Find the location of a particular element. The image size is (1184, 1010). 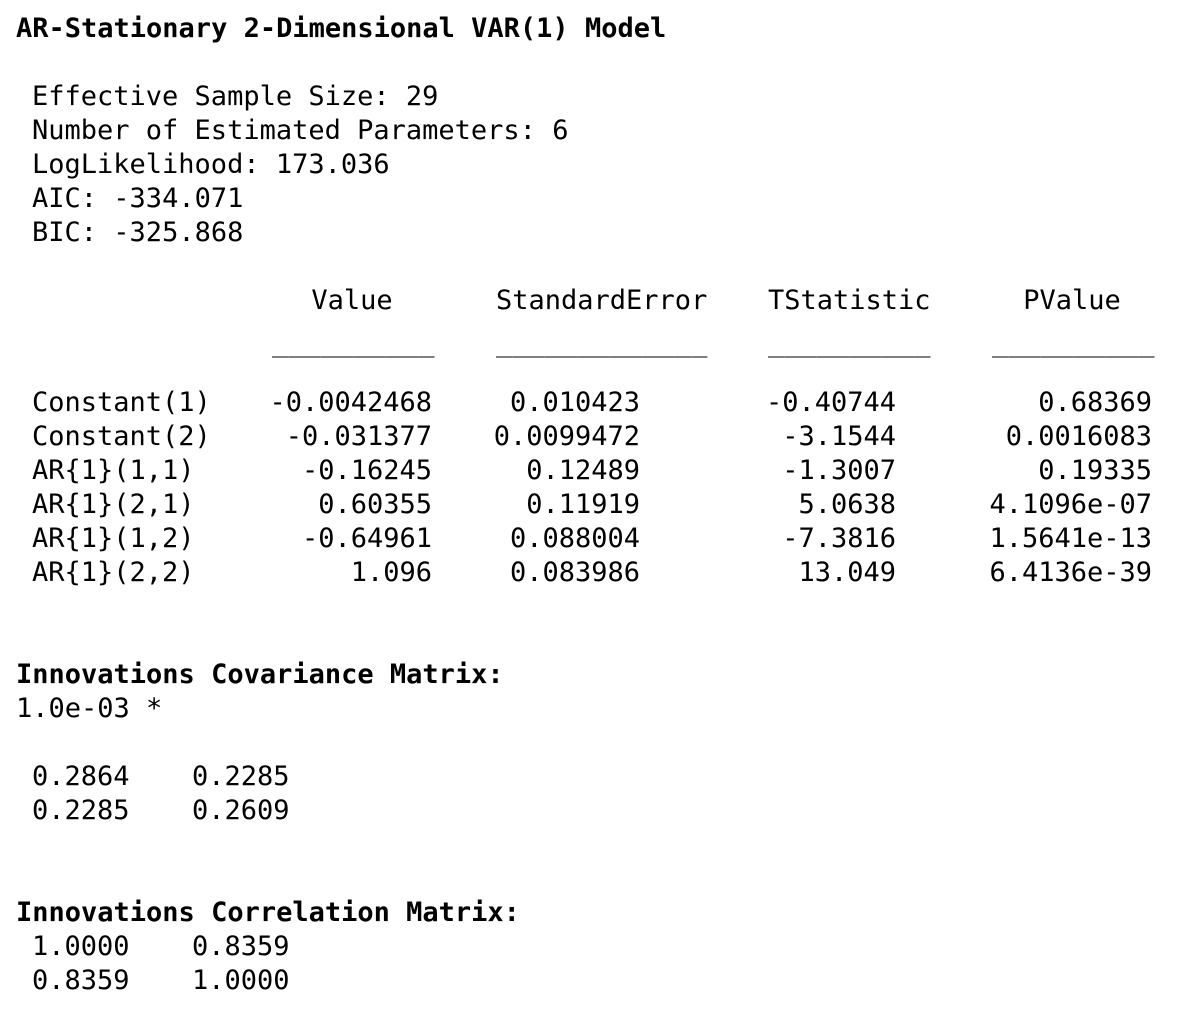

row-name: Constant(2) is located at coordinates (121, 436).